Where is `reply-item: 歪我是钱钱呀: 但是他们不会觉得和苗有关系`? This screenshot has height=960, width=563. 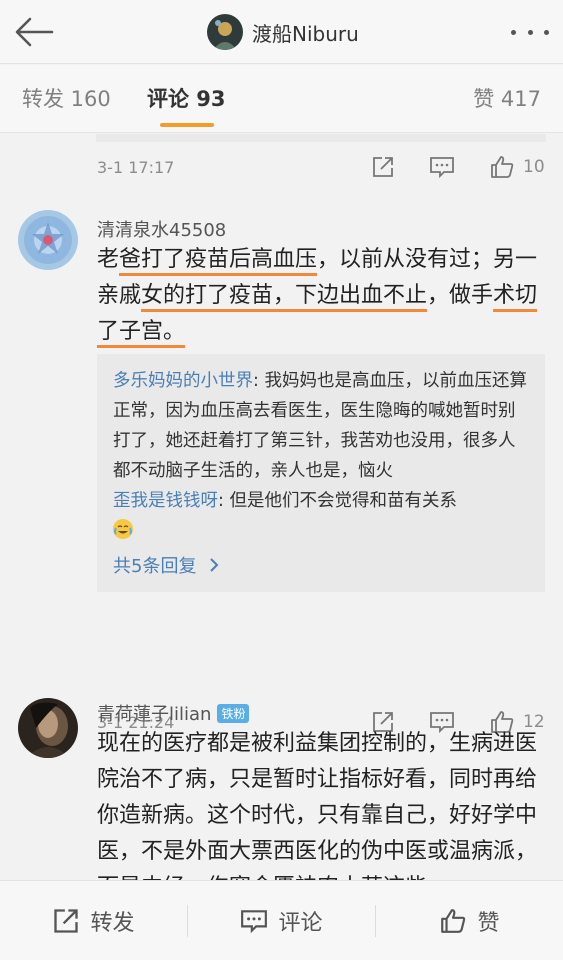
reply-item: 歪我是钱钱呀: 但是他们不会觉得和苗有关系 is located at coordinates (321, 516).